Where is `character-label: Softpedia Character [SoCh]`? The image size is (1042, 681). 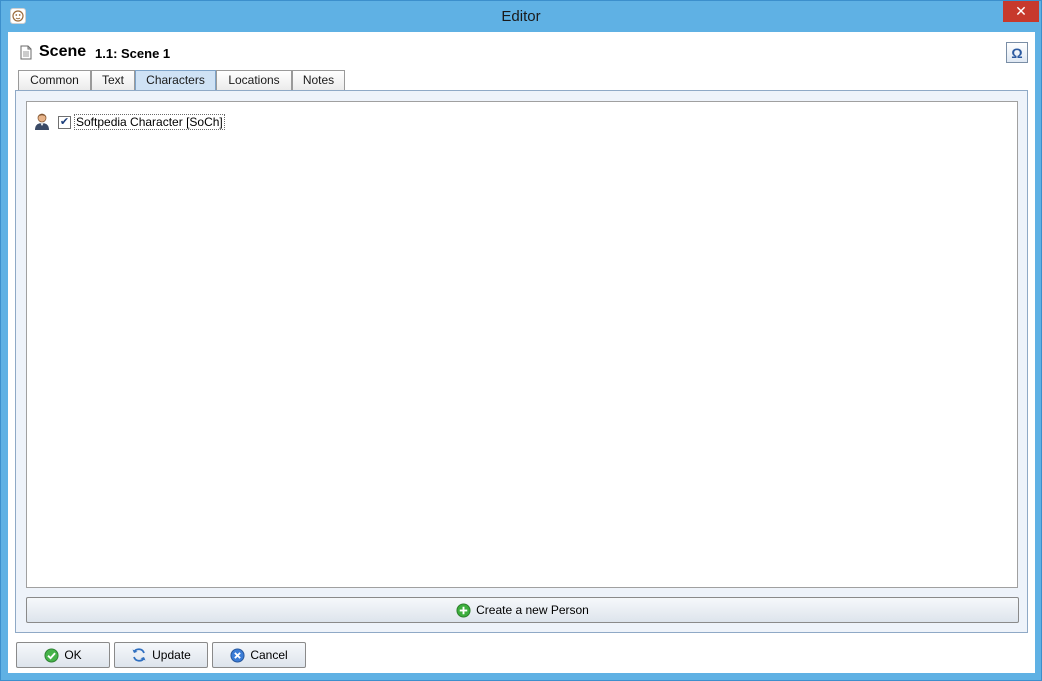
character-label: Softpedia Character [SoCh] is located at coordinates (149, 122).